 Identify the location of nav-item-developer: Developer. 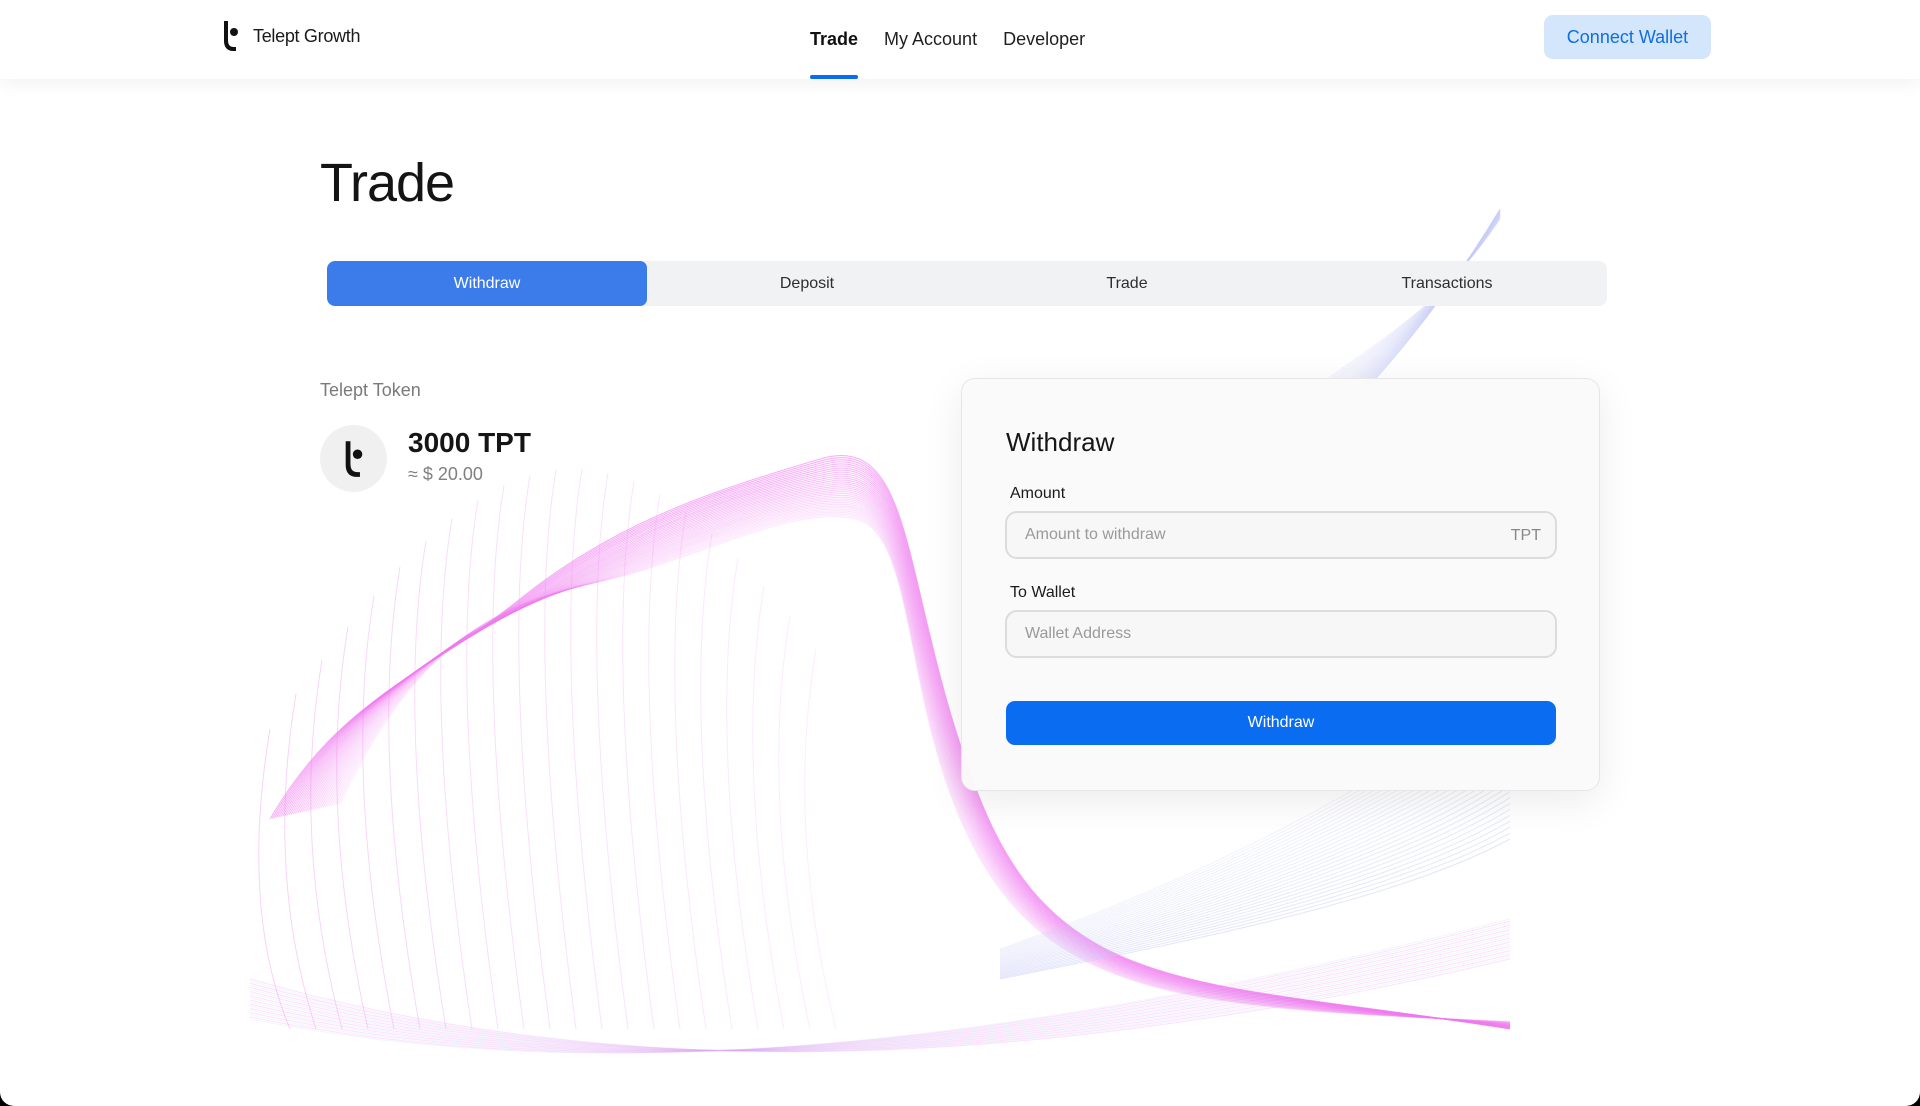
(1044, 39).